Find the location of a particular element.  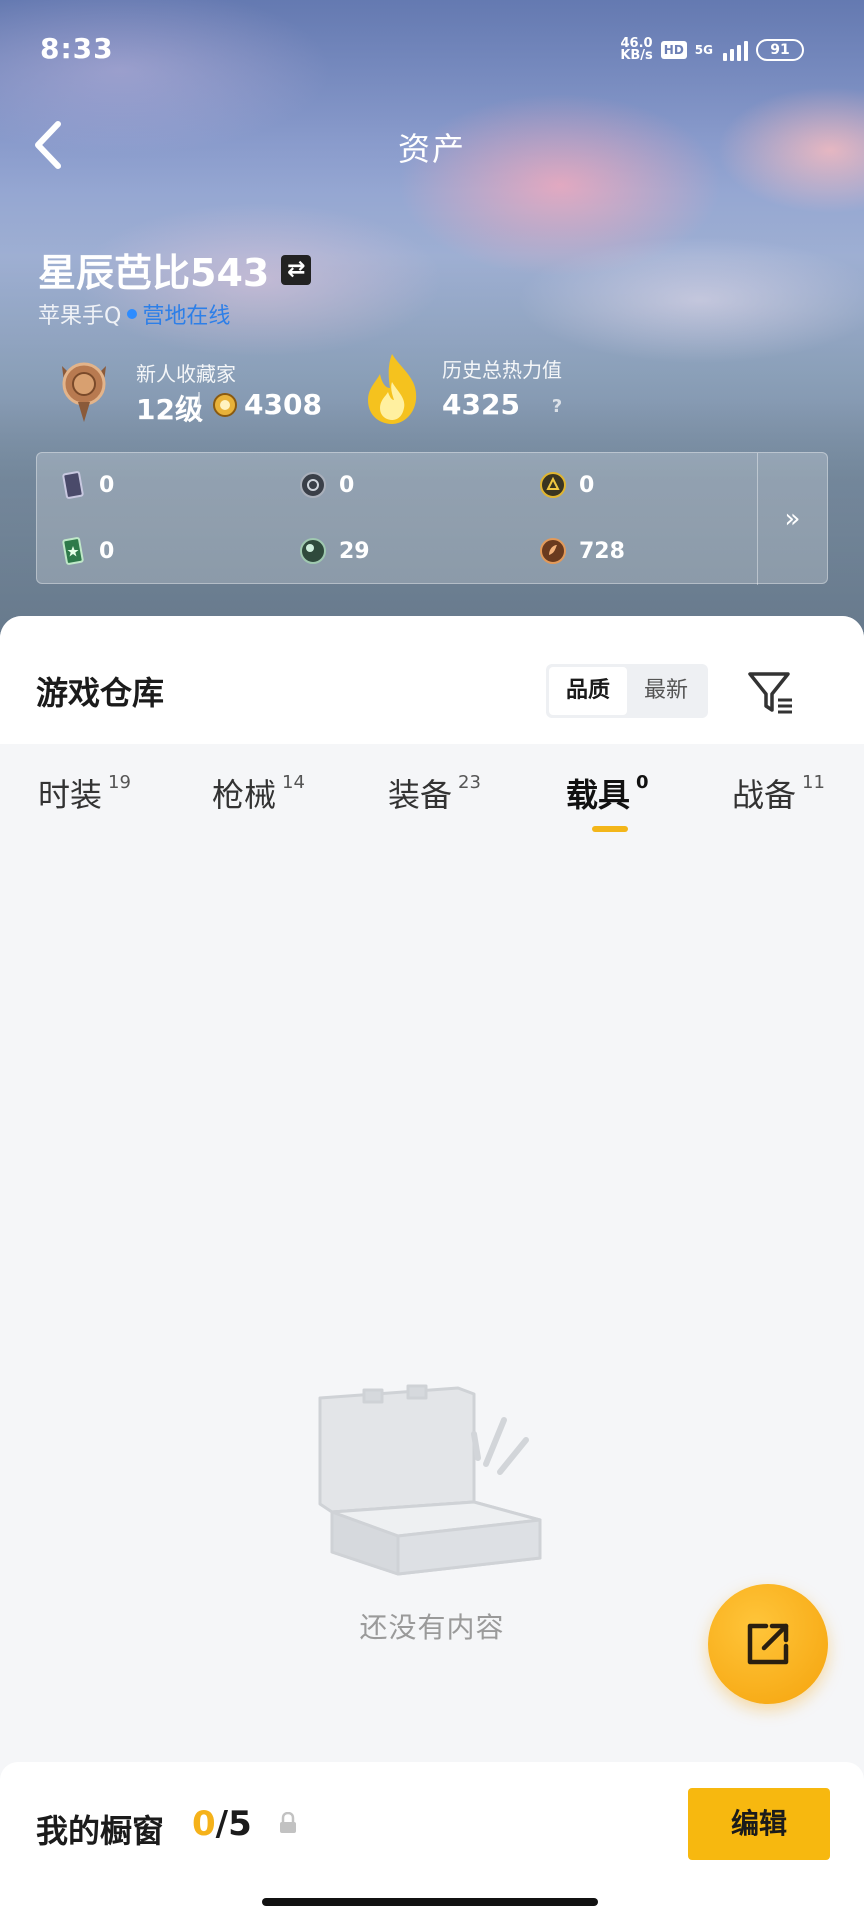

bronze-coin-icon is located at coordinates (553, 551).